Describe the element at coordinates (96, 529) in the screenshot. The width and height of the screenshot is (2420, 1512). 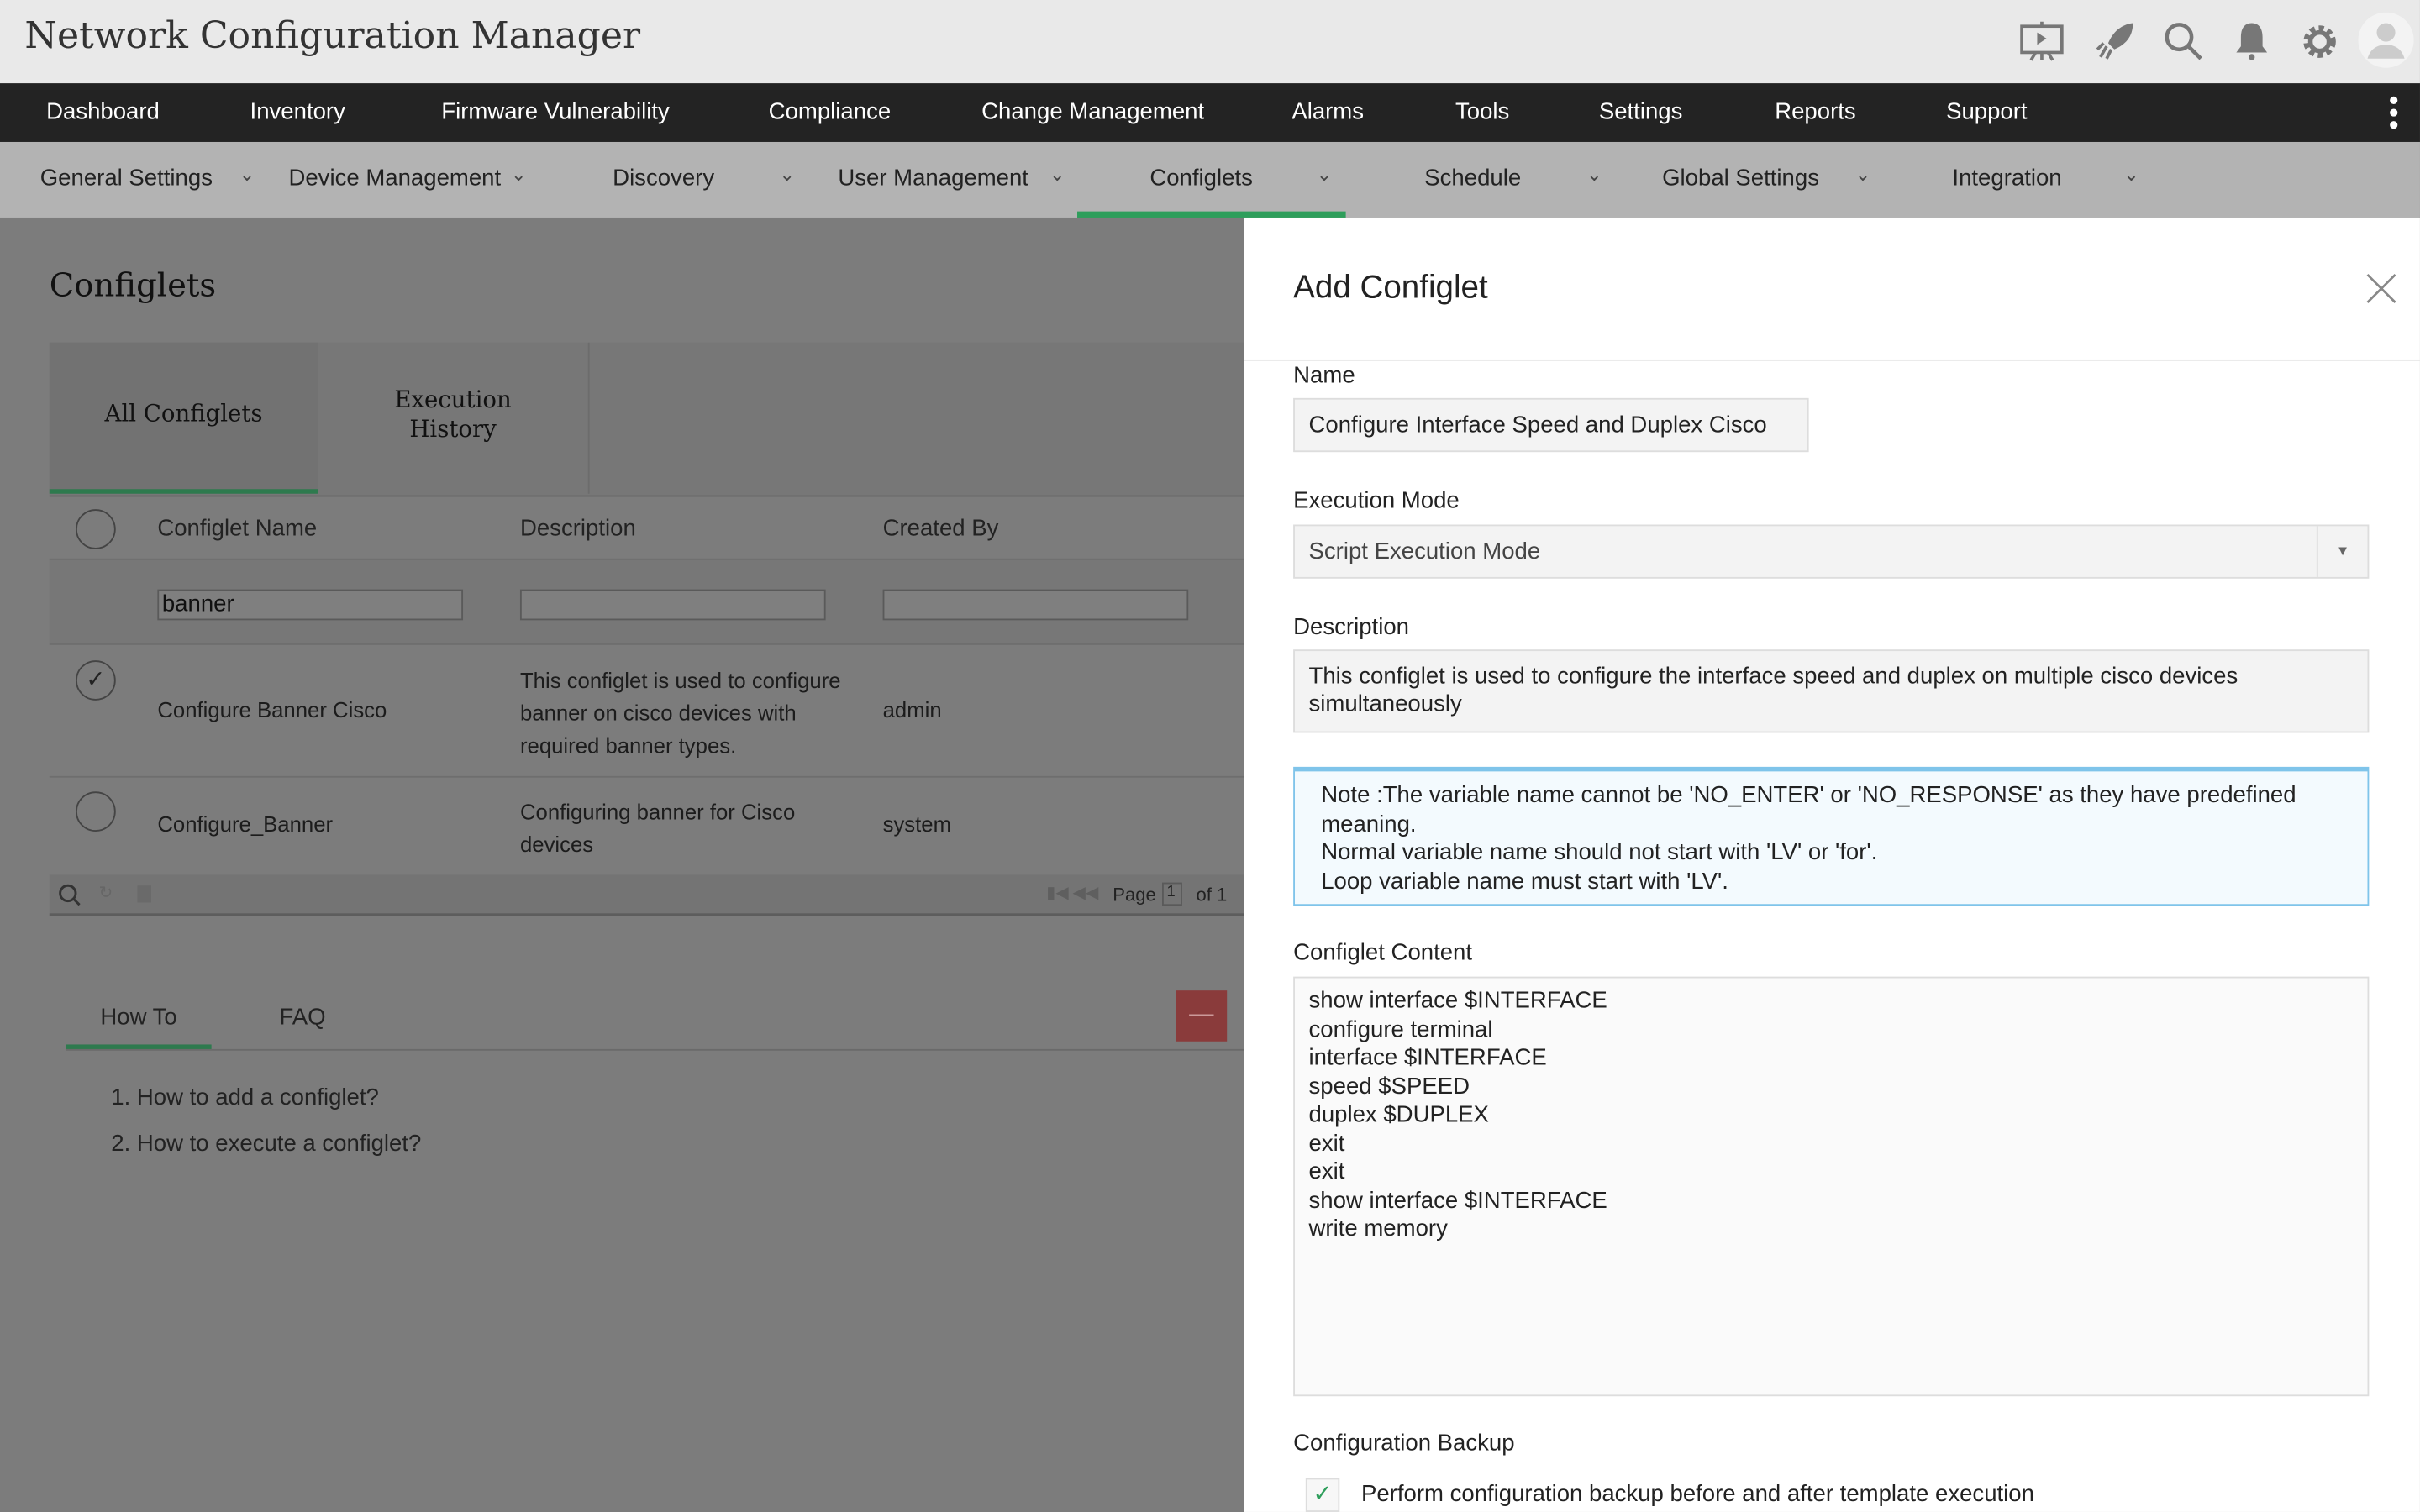
I see `select-all-checkbox` at that location.